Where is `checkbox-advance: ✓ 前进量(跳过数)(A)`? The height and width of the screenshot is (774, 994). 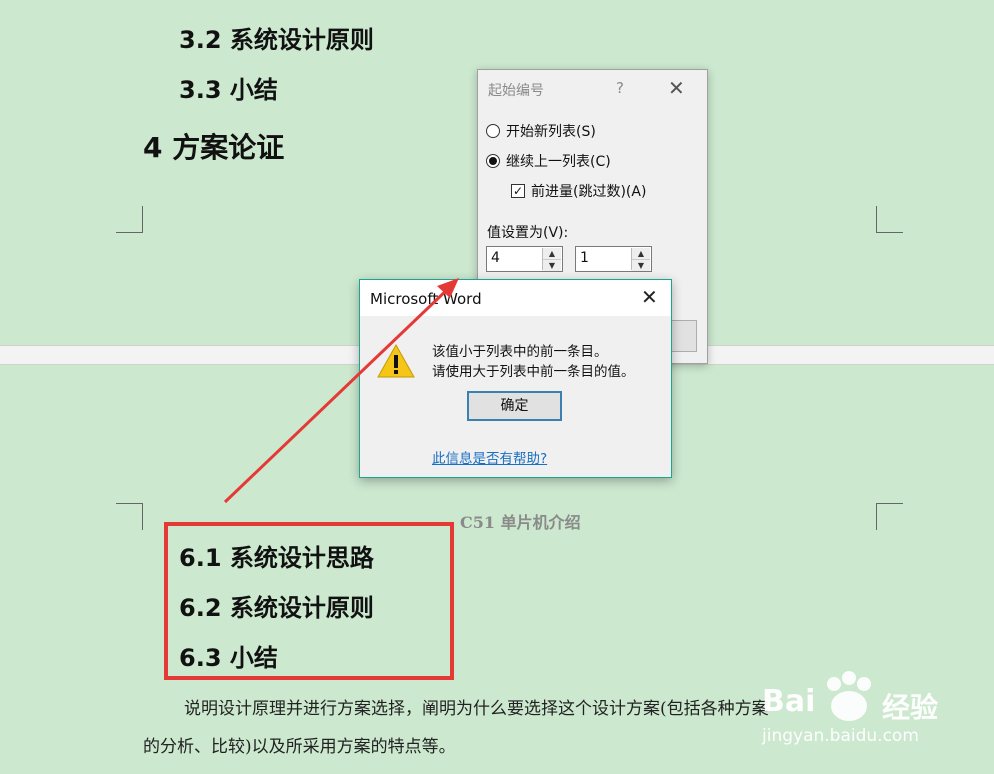
checkbox-advance: ✓ 前进量(跳过数)(A) is located at coordinates (578, 191).